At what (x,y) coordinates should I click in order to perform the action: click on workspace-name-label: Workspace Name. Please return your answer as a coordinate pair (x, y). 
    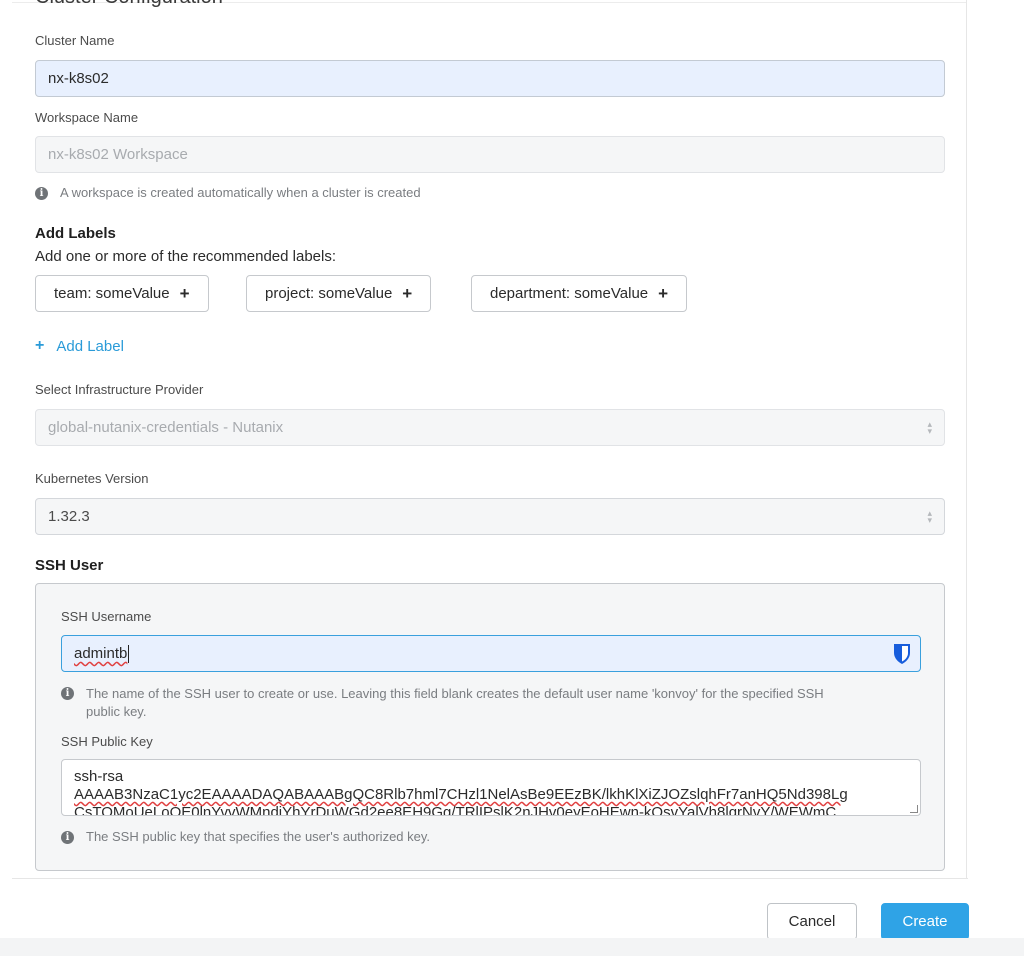
    Looking at the image, I should click on (87, 117).